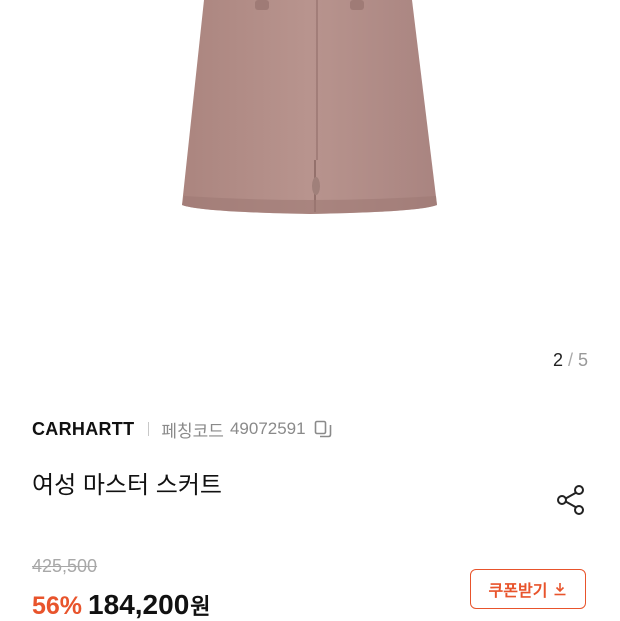  Describe the element at coordinates (192, 431) in the screenshot. I see `product-code-label: 페칭코드` at that location.